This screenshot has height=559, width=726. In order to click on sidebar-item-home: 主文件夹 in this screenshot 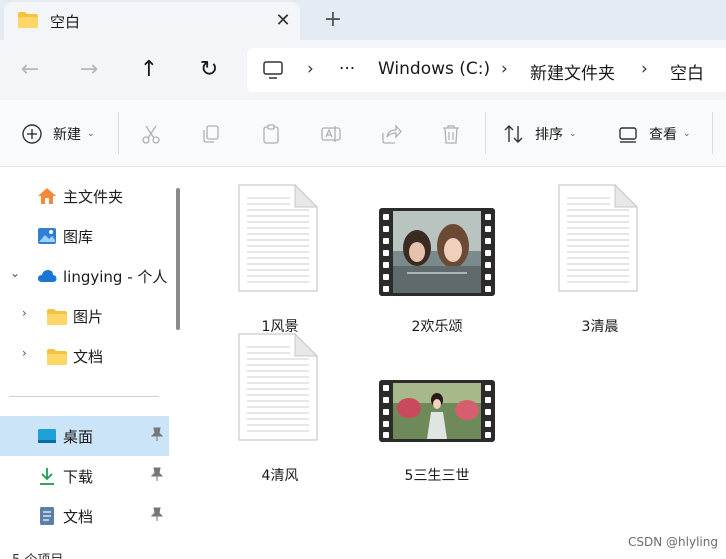, I will do `click(84, 196)`.